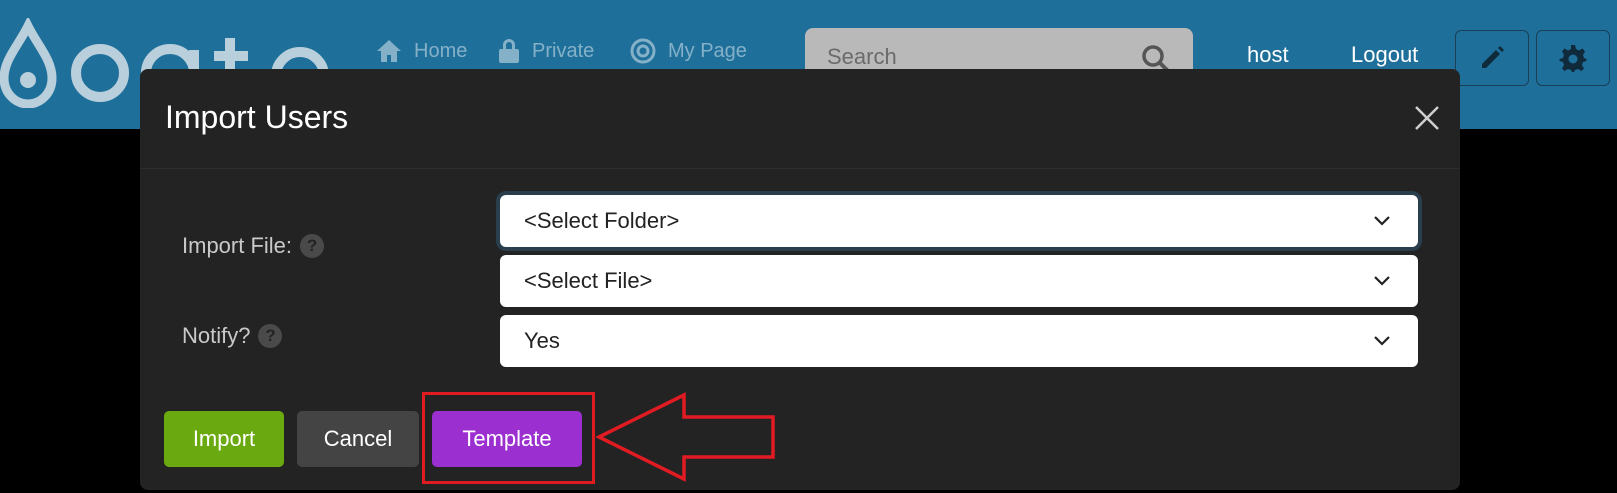  Describe the element at coordinates (441, 50) in the screenshot. I see `nav-link-home-label: Home` at that location.